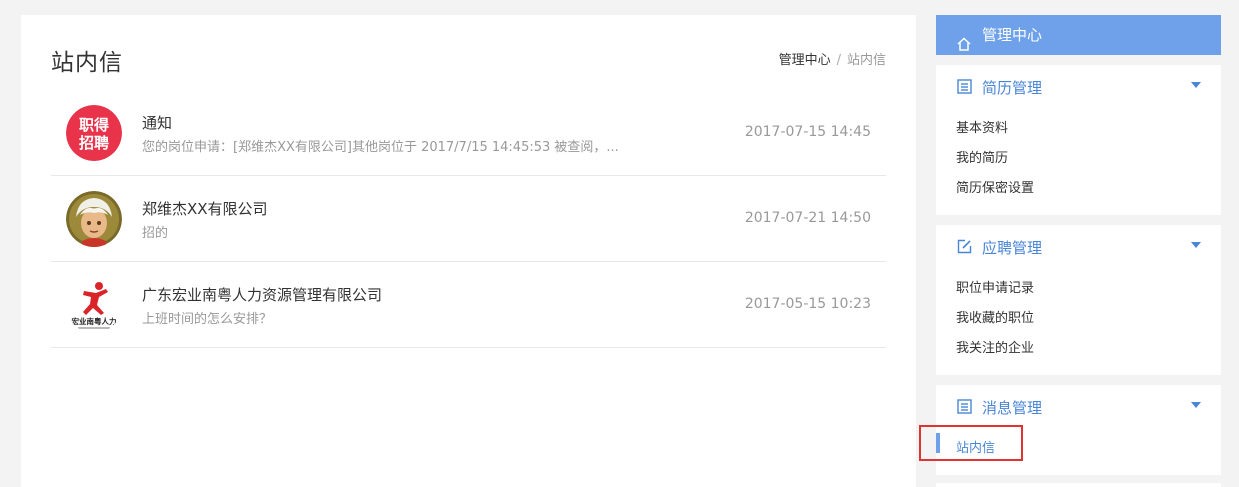 The width and height of the screenshot is (1239, 487). I want to click on avatar: 宏业南粤人力, so click(94, 305).